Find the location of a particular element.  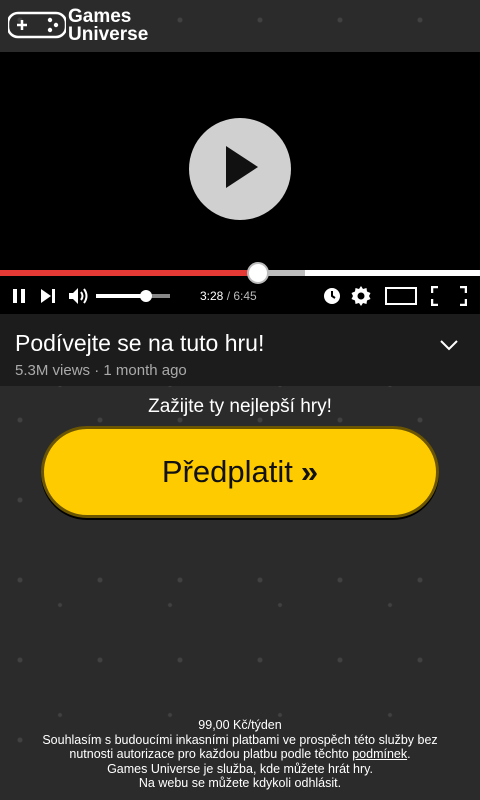

volume-fill is located at coordinates (121, 296).